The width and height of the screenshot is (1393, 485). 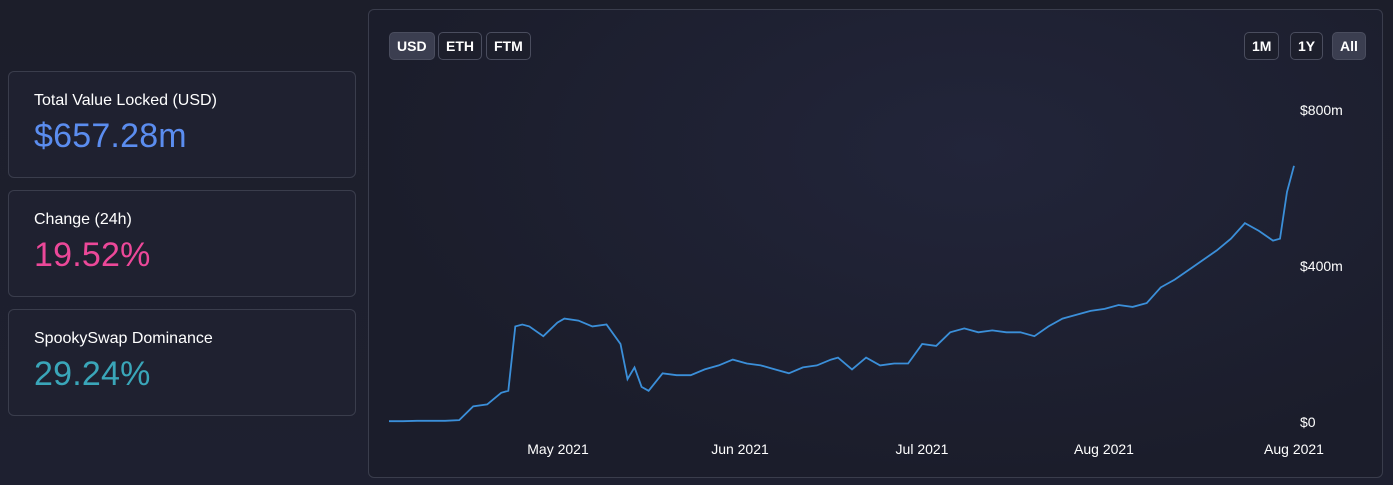 What do you see at coordinates (182, 362) in the screenshot?
I see `dominance-card: SpookySwap Dominance 29.24%` at bounding box center [182, 362].